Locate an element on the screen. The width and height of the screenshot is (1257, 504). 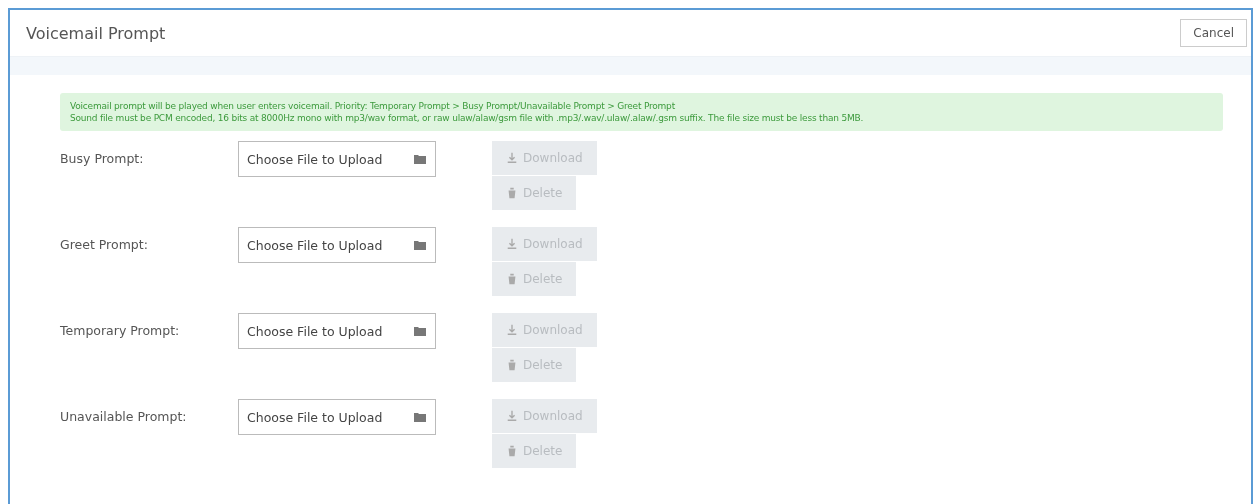
notice-text: Voicemail prompt will be played when user enters voicemail. Priority: Temporary Prompt > Busy Prompt/Unavailable Prompt > Greet Prompt is located at coordinates (373, 106).